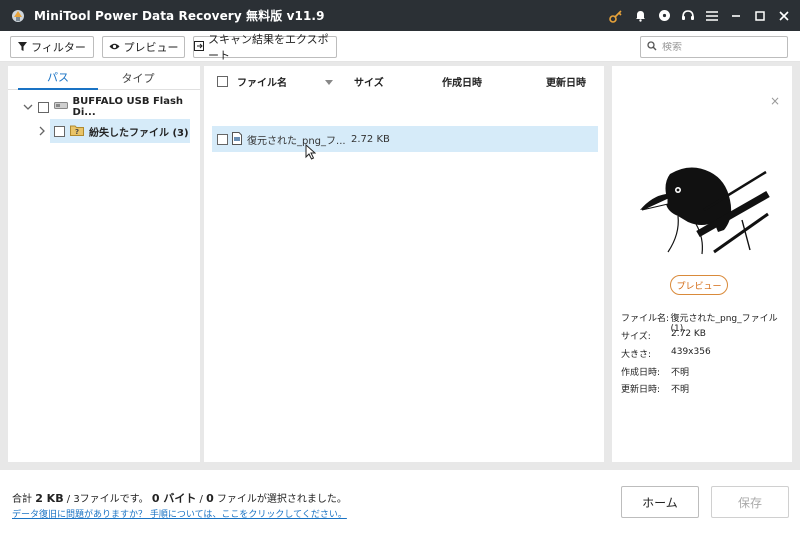 This screenshot has width=800, height=534. What do you see at coordinates (114, 47) in the screenshot?
I see `eye-icon` at bounding box center [114, 47].